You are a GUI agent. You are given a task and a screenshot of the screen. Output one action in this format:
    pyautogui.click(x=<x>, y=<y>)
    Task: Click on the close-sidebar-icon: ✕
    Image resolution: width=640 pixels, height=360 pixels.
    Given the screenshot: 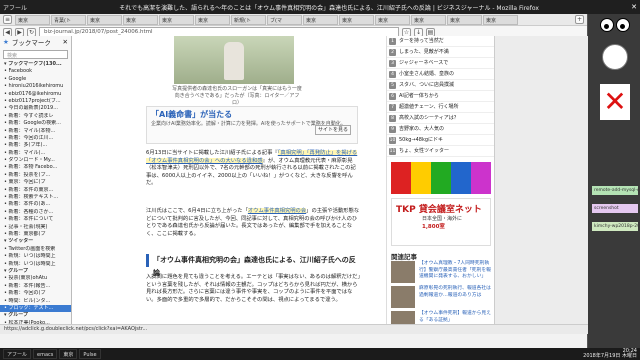 What is the action you would take?
    pyautogui.click(x=65, y=42)
    